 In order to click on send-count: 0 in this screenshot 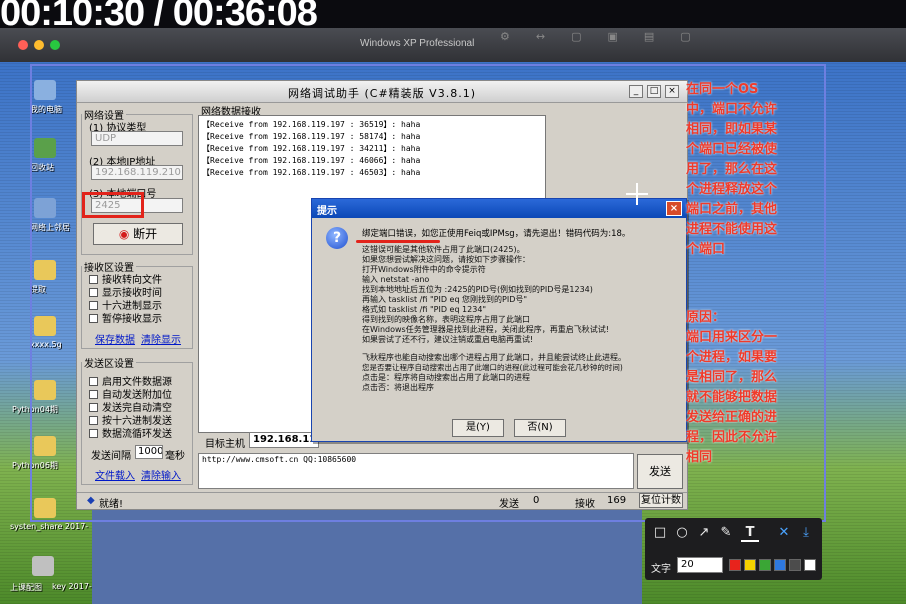, I will do `click(536, 500)`.